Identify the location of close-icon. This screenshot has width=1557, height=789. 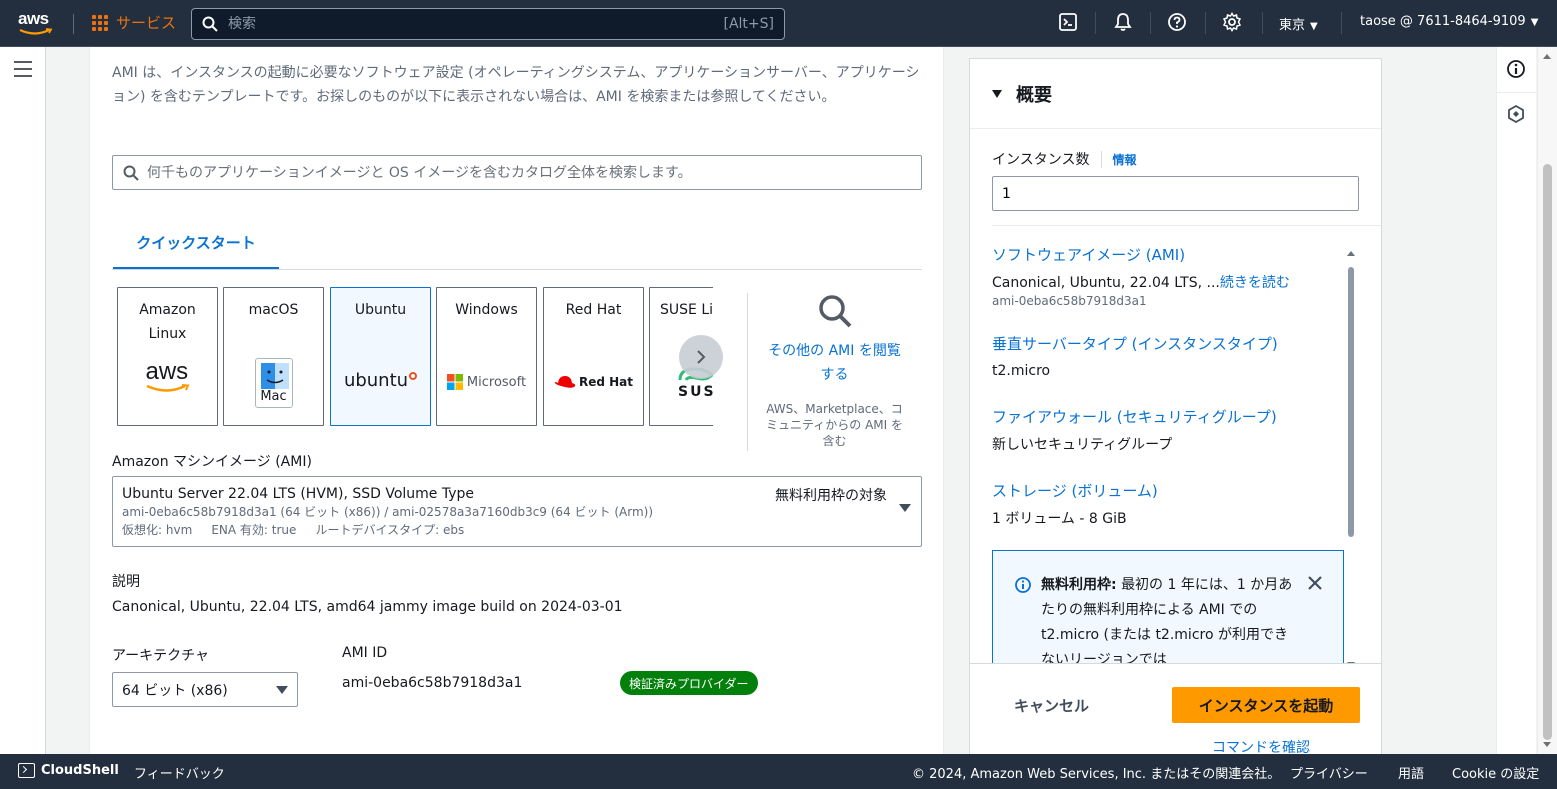
(1315, 583).